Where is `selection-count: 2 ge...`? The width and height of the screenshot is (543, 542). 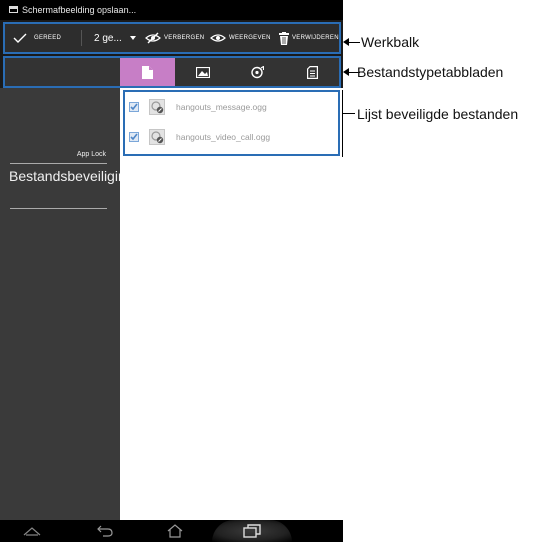 selection-count: 2 ge... is located at coordinates (108, 38).